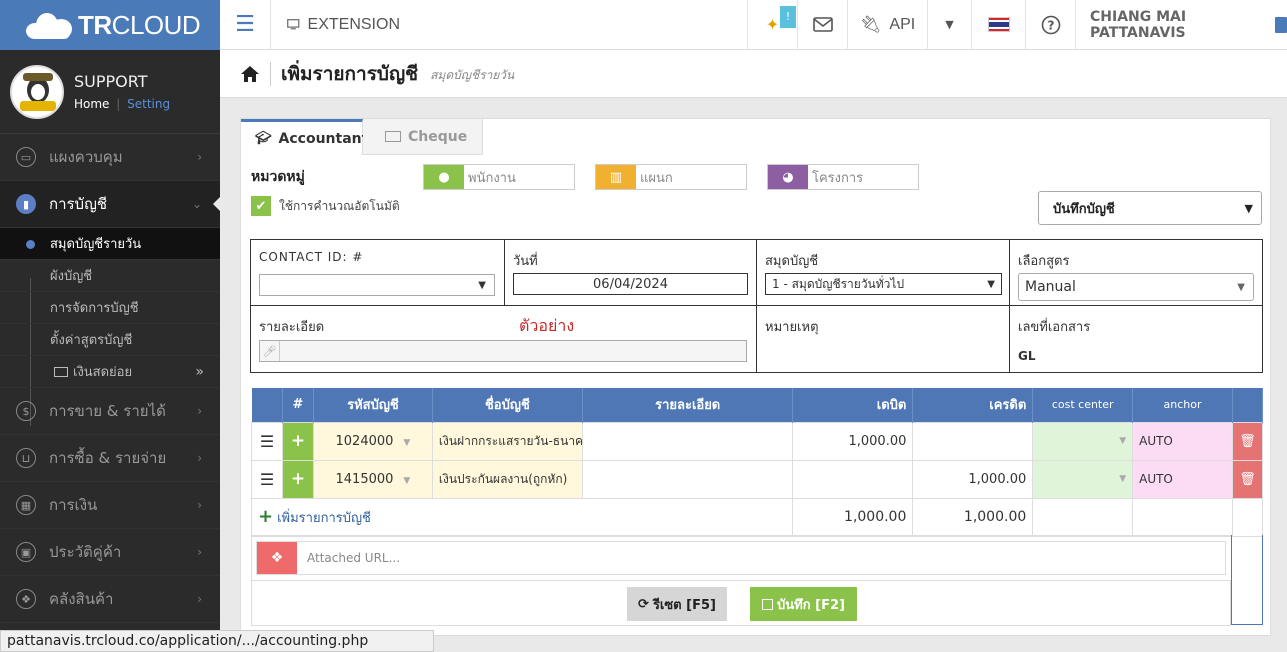 The image size is (1287, 652). Describe the element at coordinates (788, 177) in the screenshot. I see `pie-chart-icon: ◕` at that location.